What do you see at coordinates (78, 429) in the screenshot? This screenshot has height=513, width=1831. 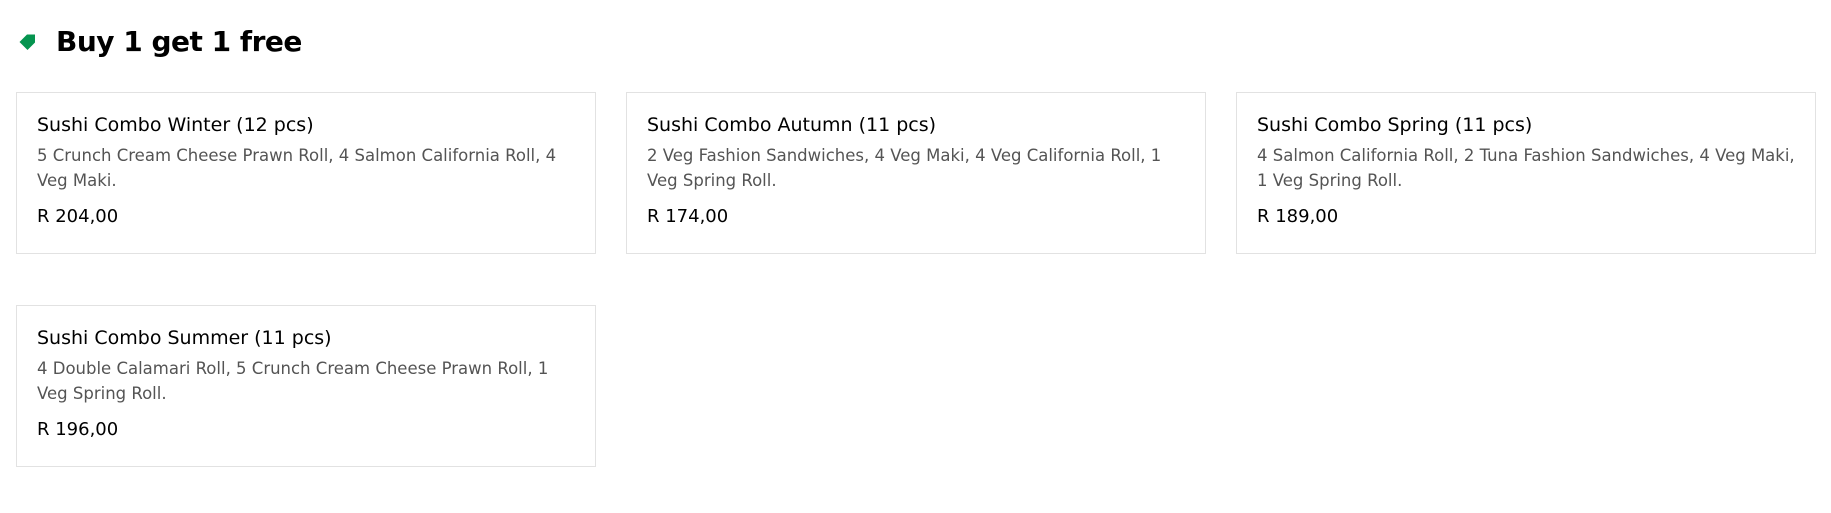 I see `menu-item-price: R 196,00` at bounding box center [78, 429].